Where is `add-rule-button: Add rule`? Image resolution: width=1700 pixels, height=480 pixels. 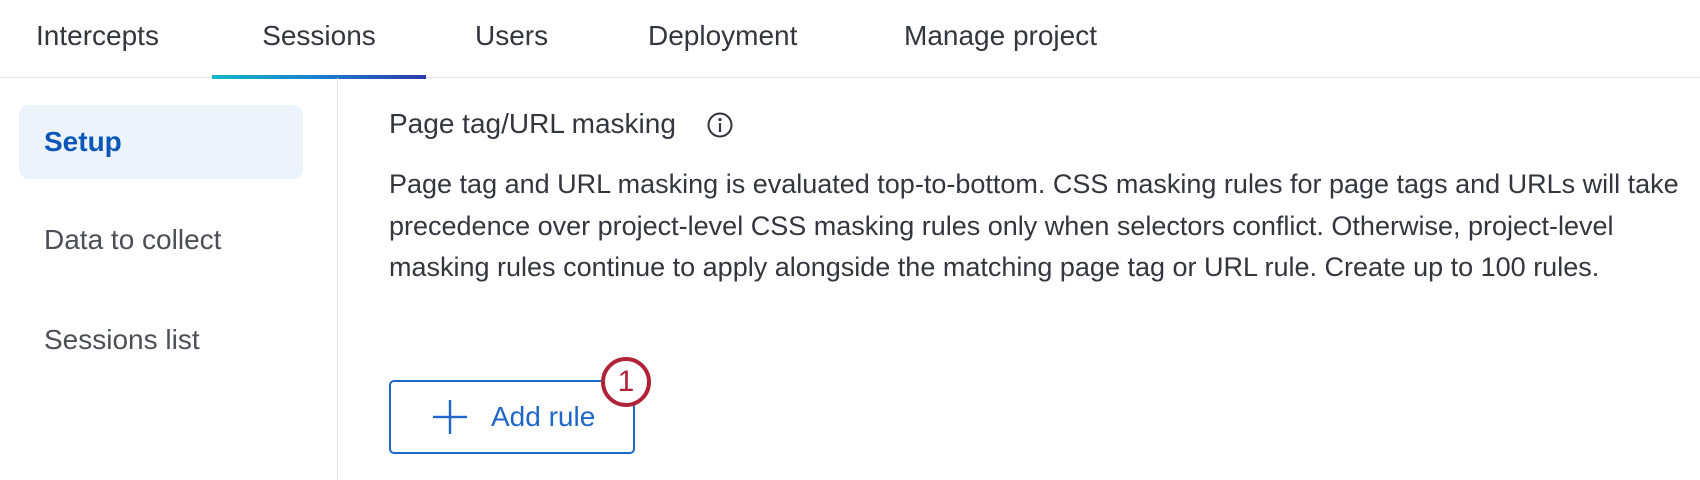
add-rule-button: Add rule is located at coordinates (512, 417).